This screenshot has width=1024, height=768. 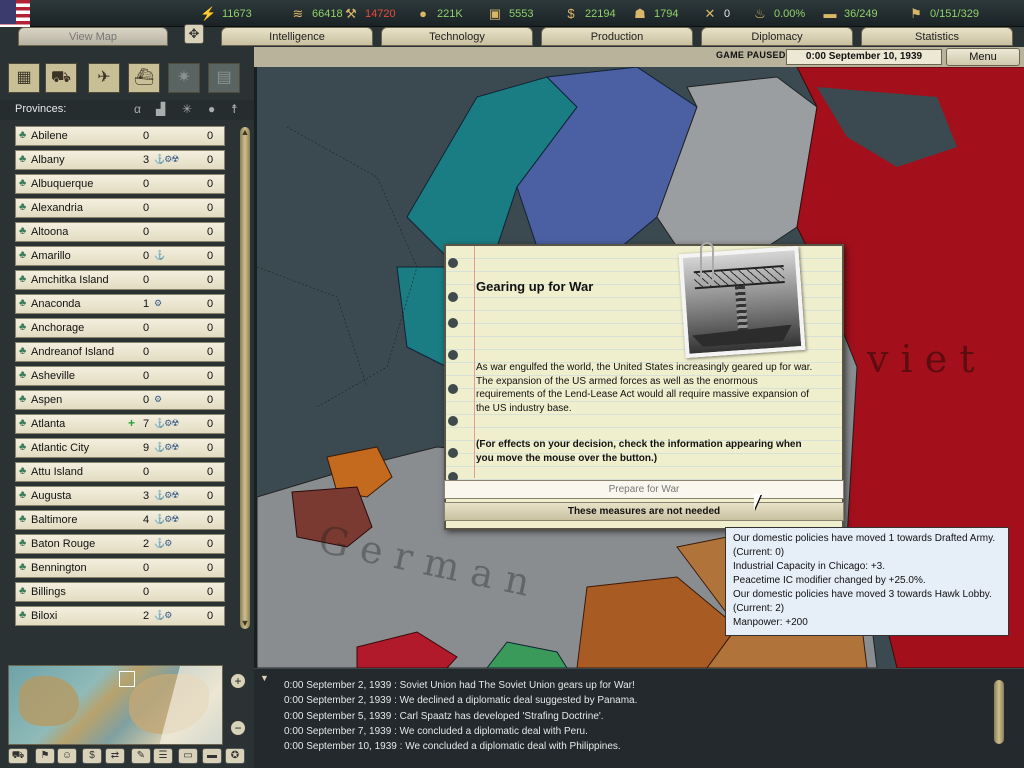 What do you see at coordinates (120, 400) in the screenshot?
I see `province-row: ♣ Aspen 0 ⚙ 0` at bounding box center [120, 400].